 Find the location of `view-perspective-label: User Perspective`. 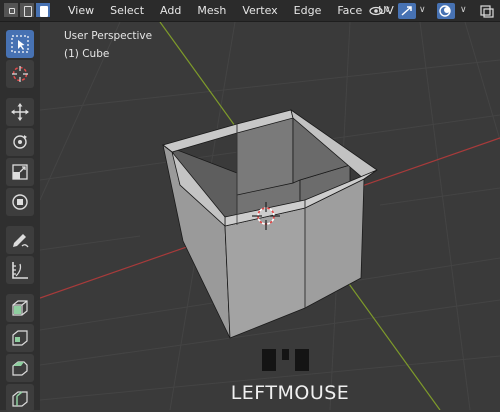

view-perspective-label: User Perspective is located at coordinates (108, 36).